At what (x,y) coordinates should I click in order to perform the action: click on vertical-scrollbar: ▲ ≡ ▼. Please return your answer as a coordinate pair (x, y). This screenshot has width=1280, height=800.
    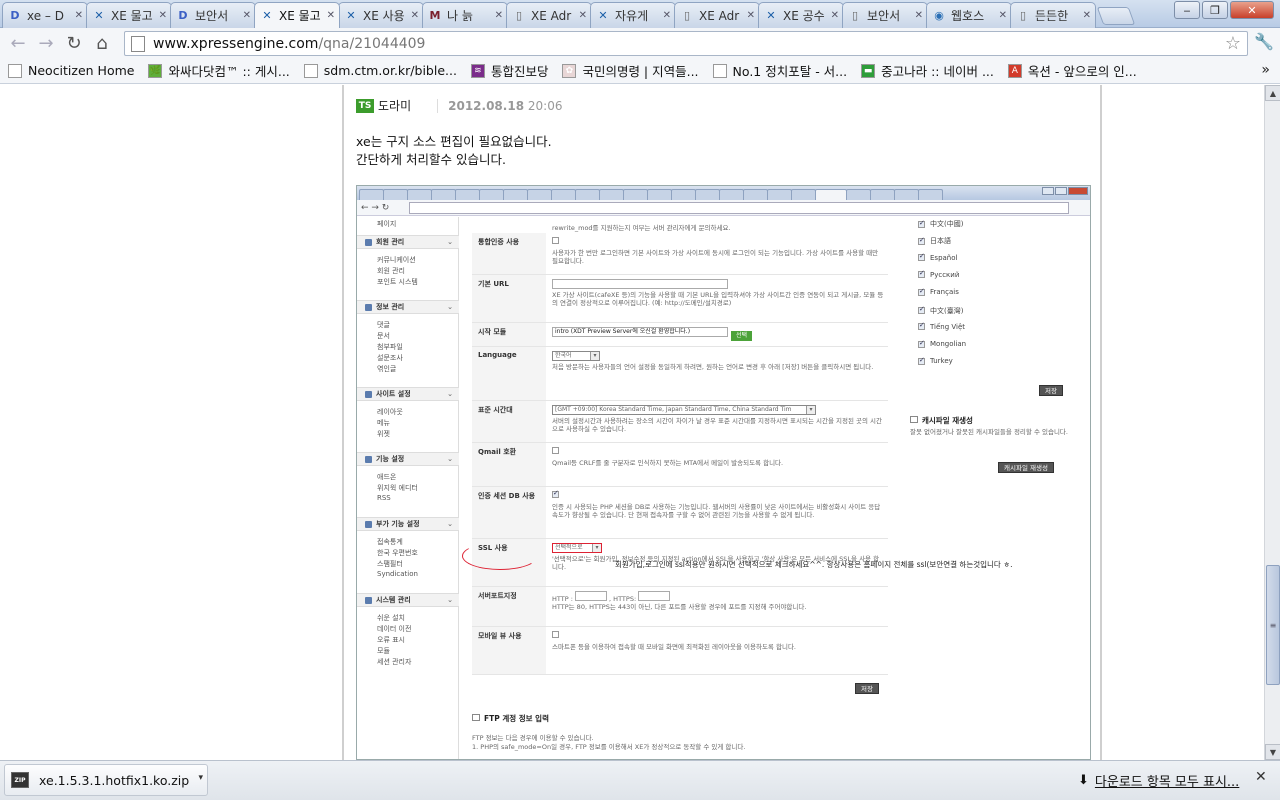
    Looking at the image, I should click on (1272, 422).